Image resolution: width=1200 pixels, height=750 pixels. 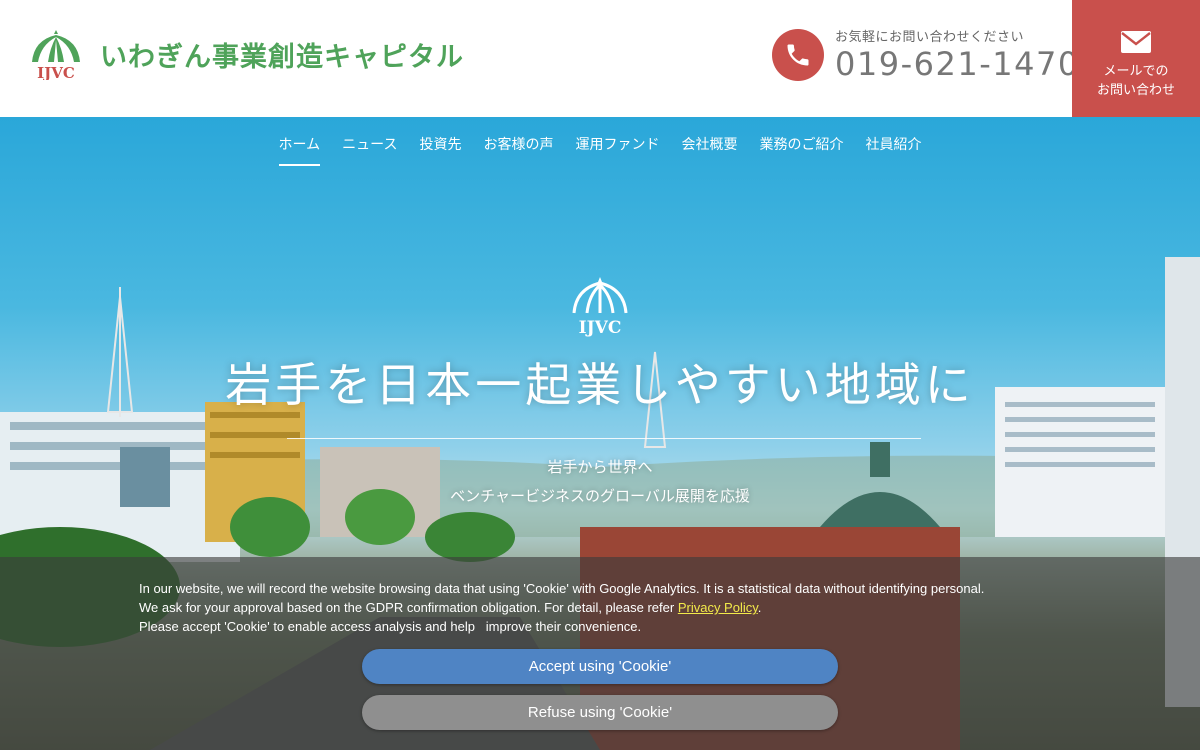 I want to click on nav-item-company: 会社概要, so click(x=709, y=144).